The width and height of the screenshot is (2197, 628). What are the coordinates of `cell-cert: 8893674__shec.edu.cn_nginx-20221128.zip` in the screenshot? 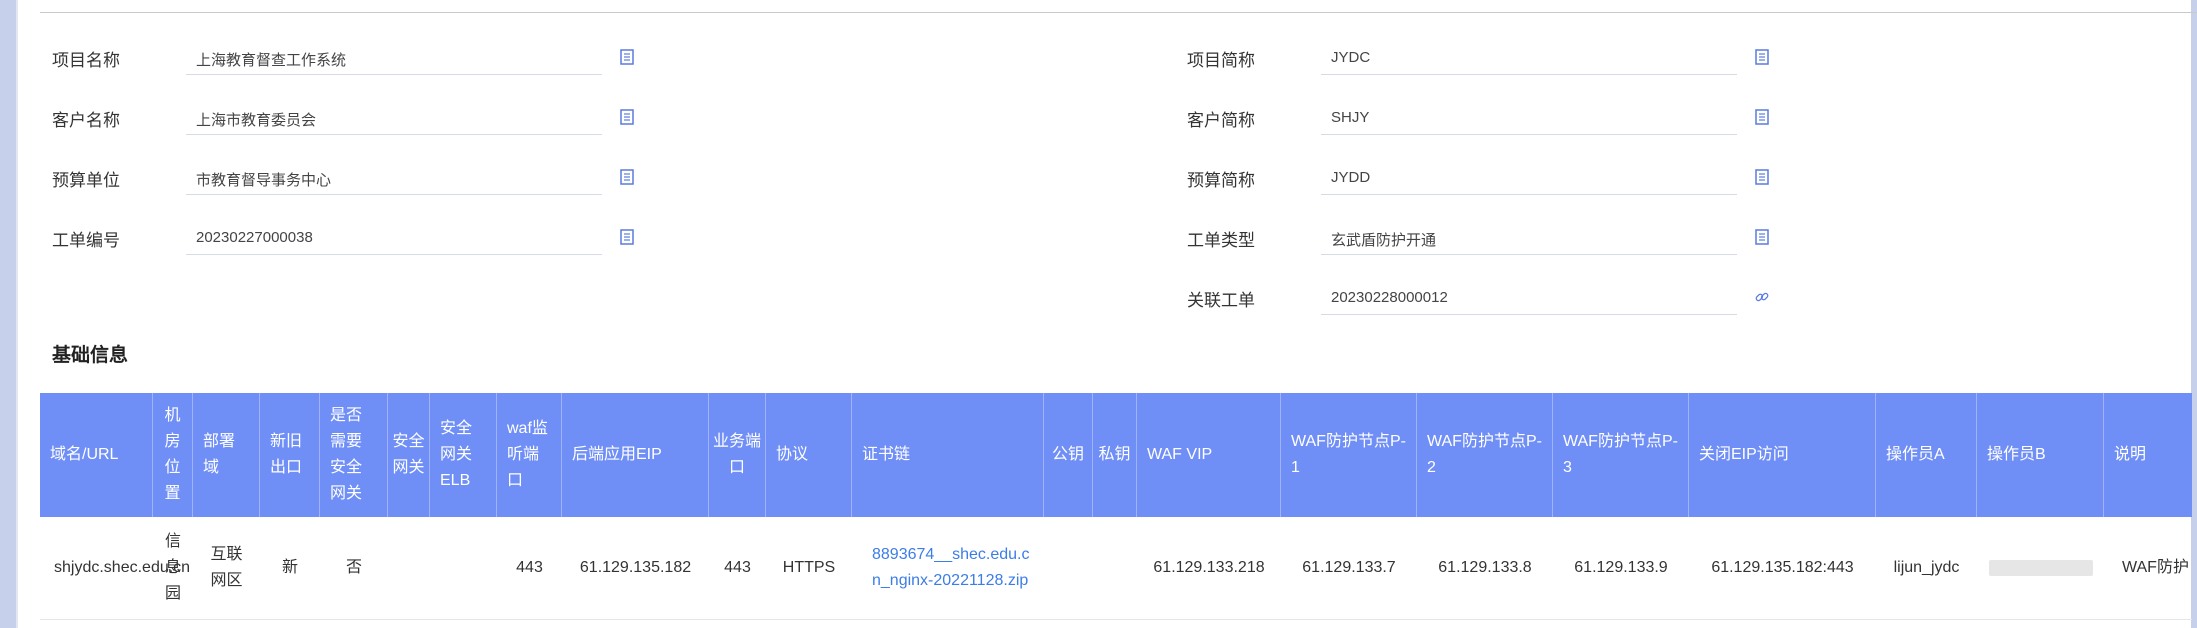 It's located at (948, 568).